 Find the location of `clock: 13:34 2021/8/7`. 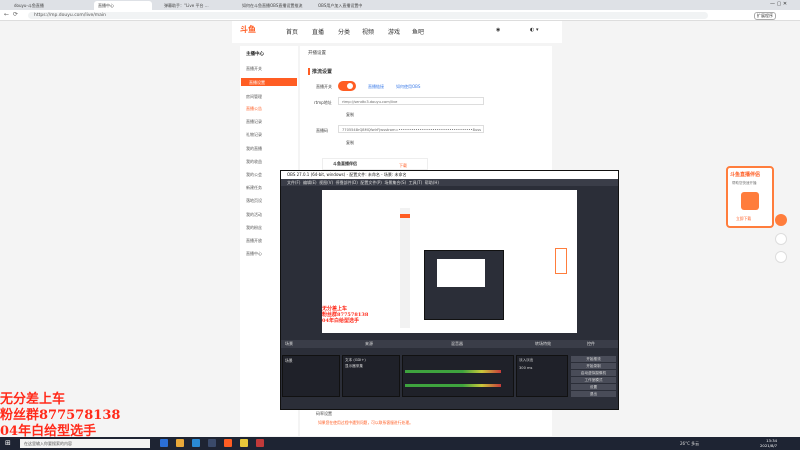

clock: 13:34 2021/8/7 is located at coordinates (768, 443).